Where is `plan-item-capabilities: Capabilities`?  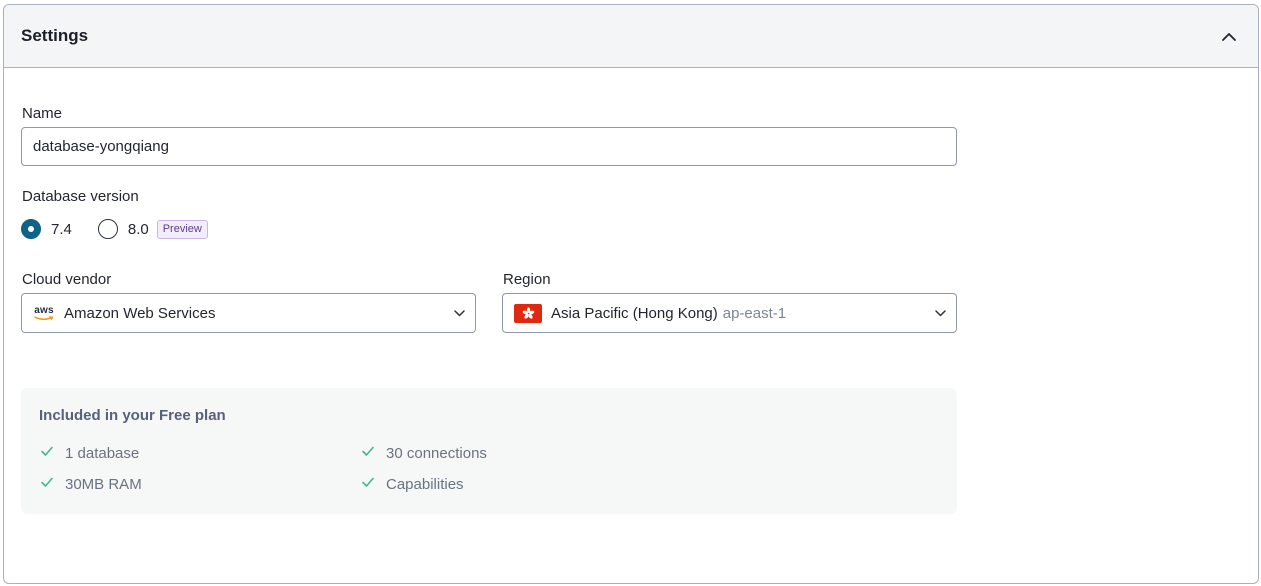
plan-item-capabilities: Capabilities is located at coordinates (412, 484).